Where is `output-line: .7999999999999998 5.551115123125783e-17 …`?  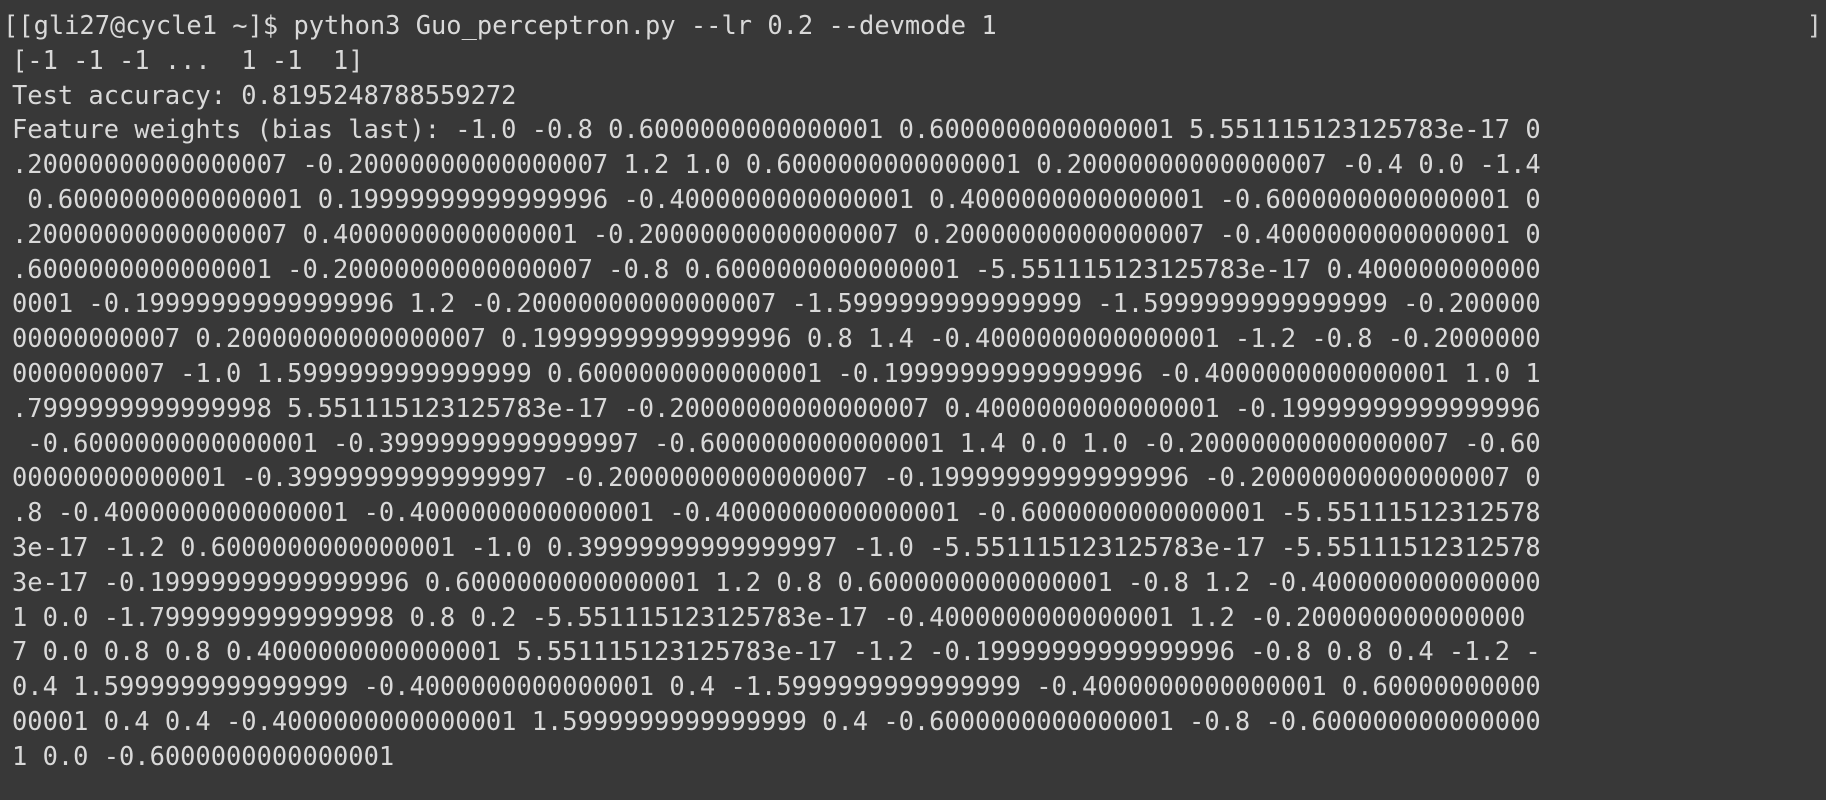
output-line: .7999999999999998 5.551115123125783e-17 … is located at coordinates (776, 407).